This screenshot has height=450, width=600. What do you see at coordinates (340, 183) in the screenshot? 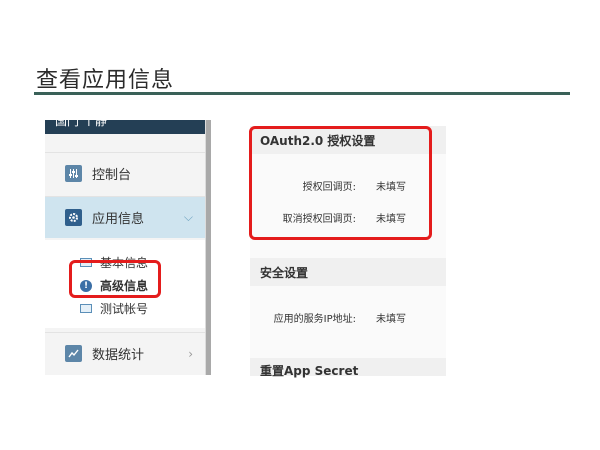
I see `oauth-highlight` at bounding box center [340, 183].